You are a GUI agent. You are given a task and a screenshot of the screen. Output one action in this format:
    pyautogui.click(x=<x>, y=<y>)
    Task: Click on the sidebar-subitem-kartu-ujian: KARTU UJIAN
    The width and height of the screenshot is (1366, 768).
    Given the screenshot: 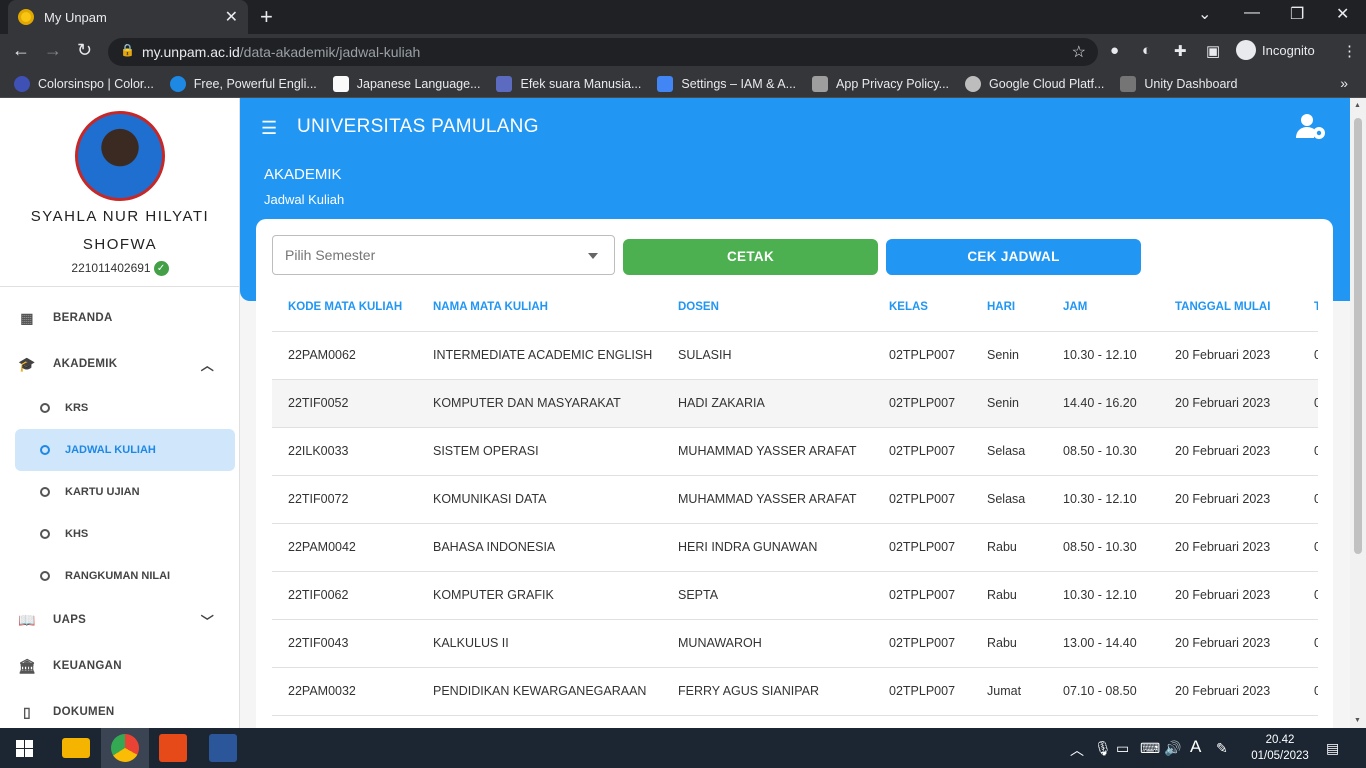 What is the action you would take?
    pyautogui.click(x=120, y=492)
    